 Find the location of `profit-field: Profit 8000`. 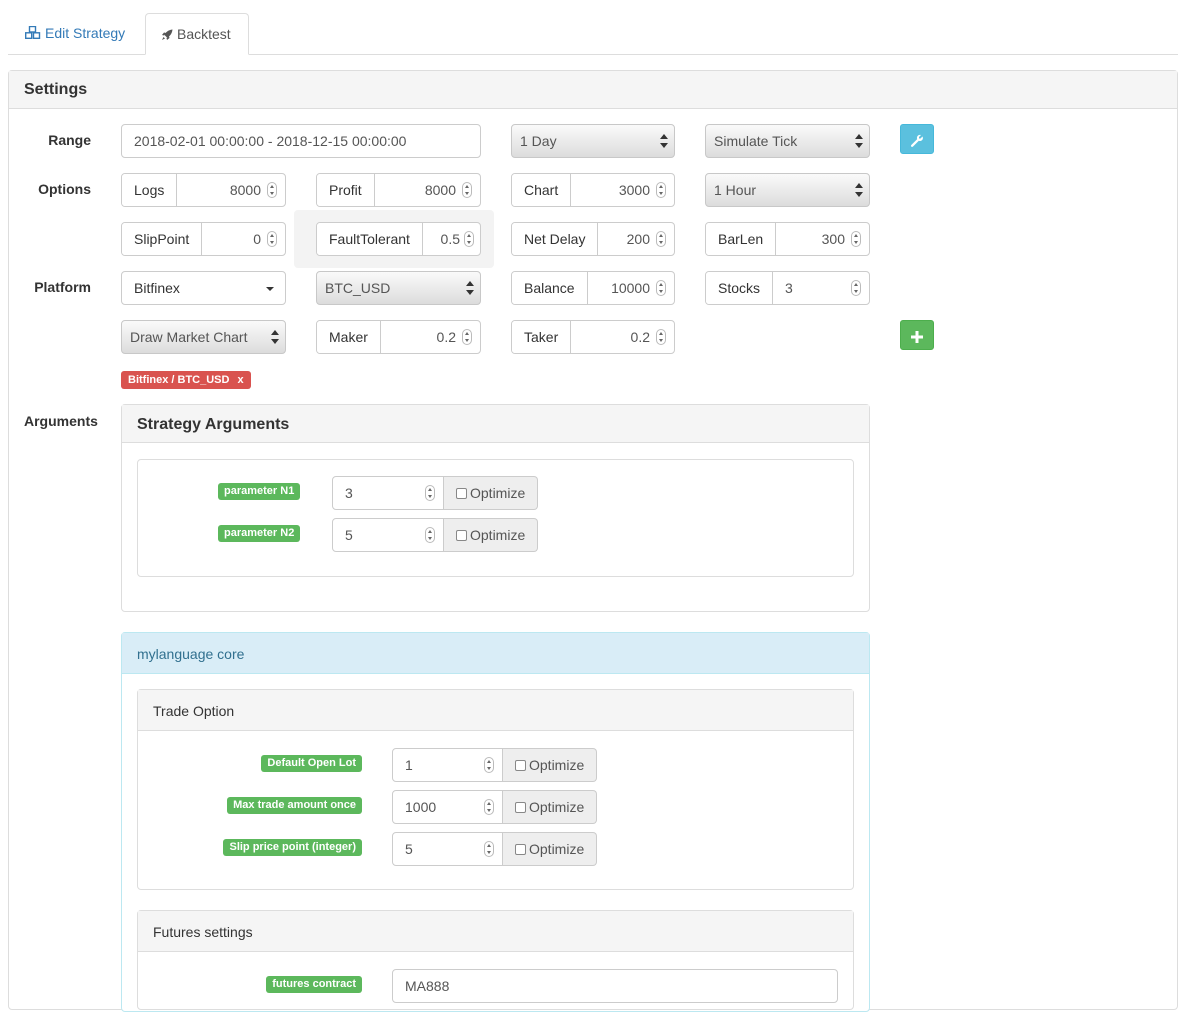

profit-field: Profit 8000 is located at coordinates (398, 190).